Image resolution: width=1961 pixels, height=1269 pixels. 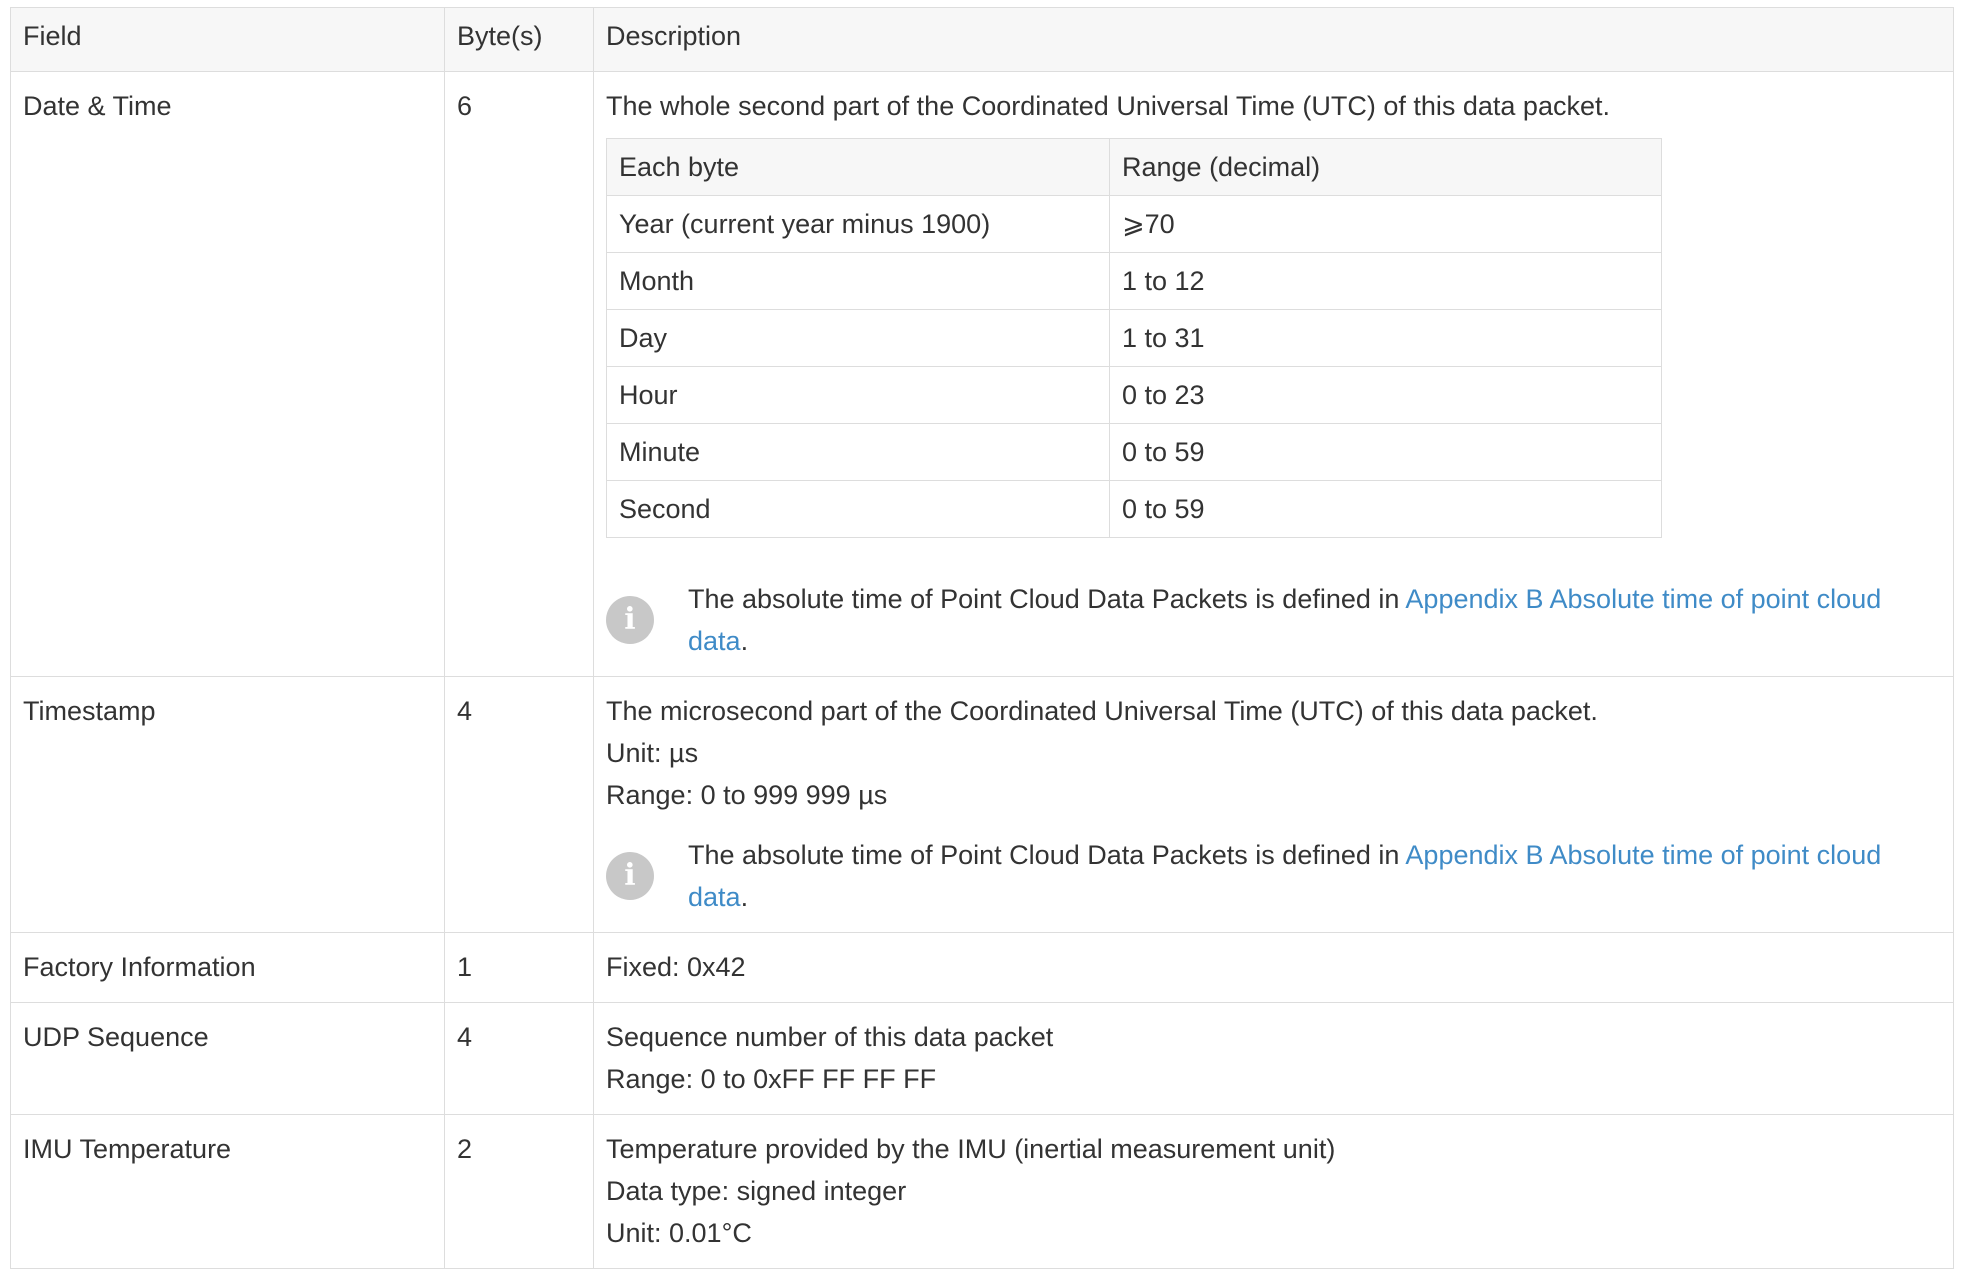 I want to click on field-cell: IMU Temperature, so click(x=227, y=1191).